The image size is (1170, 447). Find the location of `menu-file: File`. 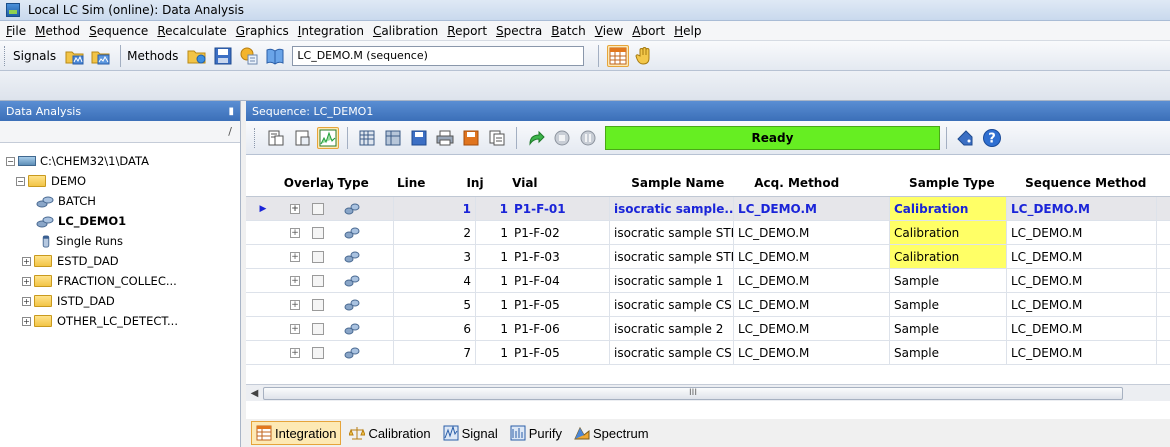

menu-file: File is located at coordinates (18, 31).